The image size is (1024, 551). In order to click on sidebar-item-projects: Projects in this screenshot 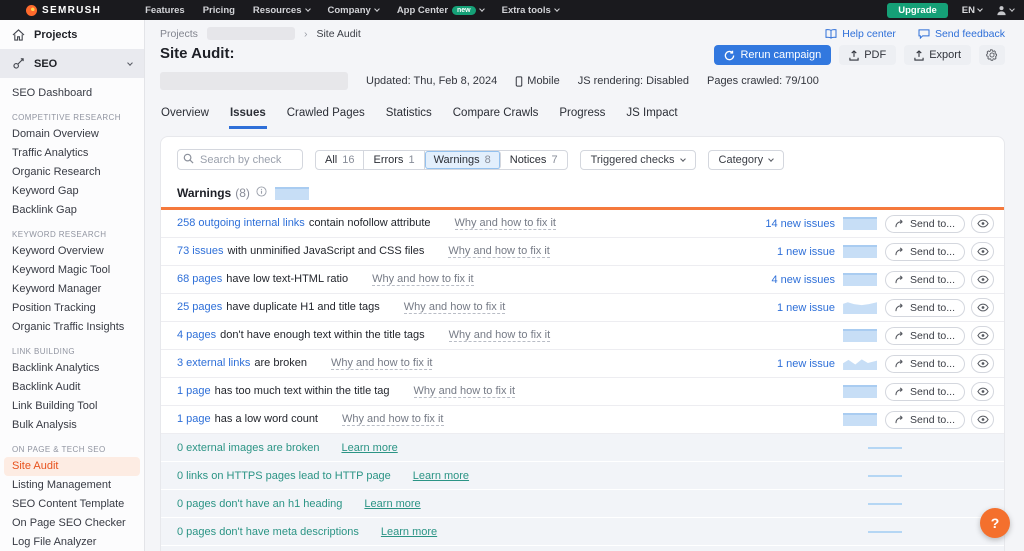, I will do `click(72, 34)`.